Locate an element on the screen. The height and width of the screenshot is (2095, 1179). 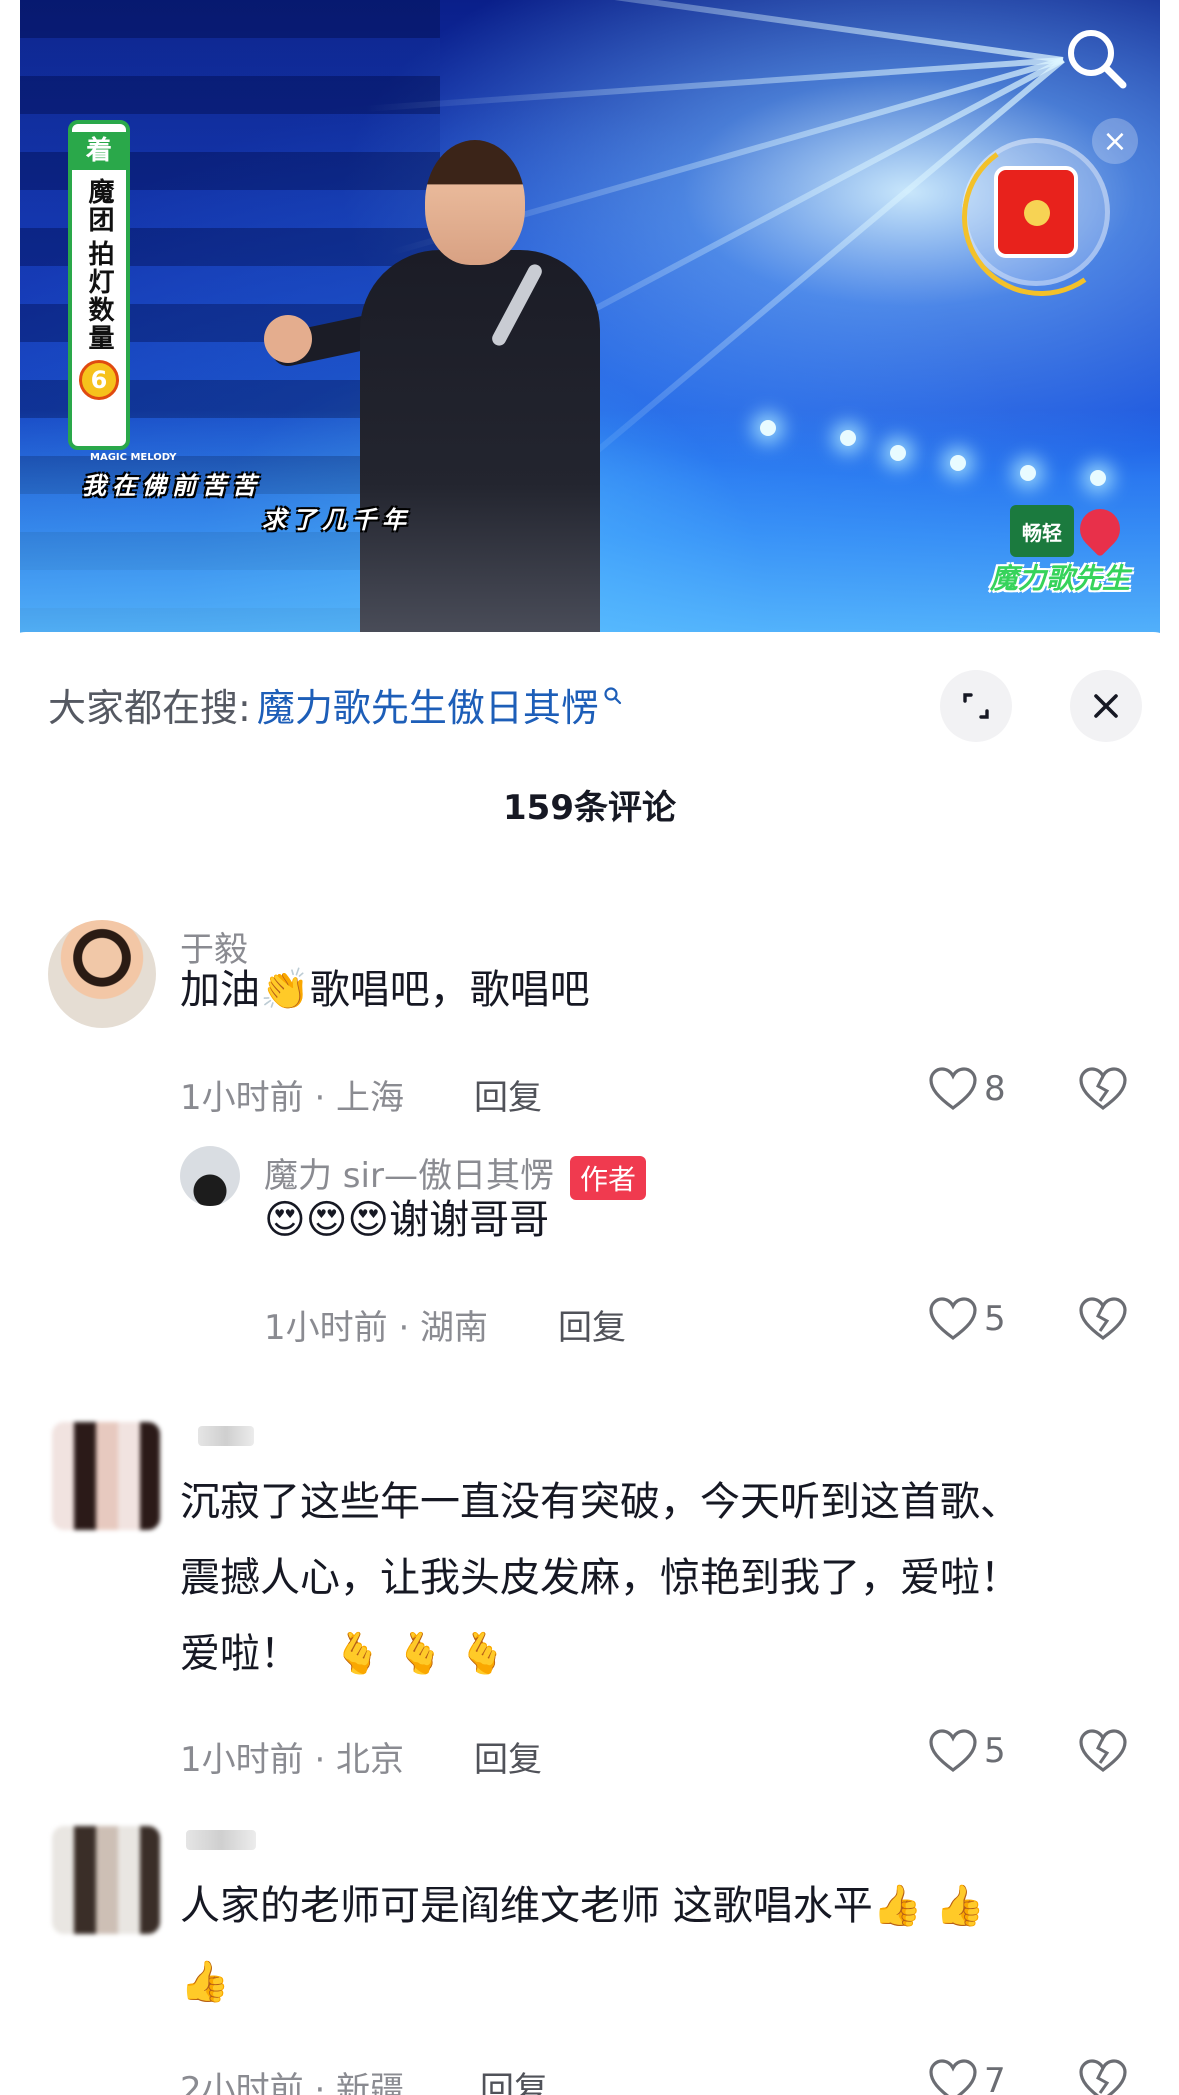
finger-heart-emoji: 🫰 🫰 🫰 is located at coordinates (420, 1654).